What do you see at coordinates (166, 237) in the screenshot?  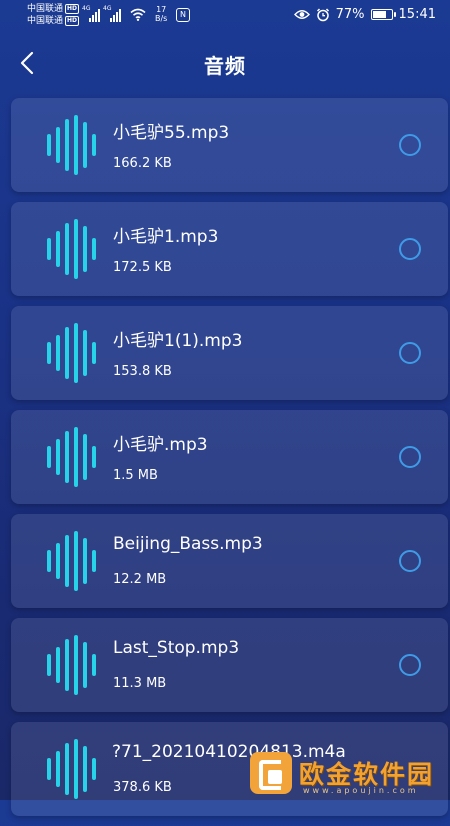 I see `file-name: 小毛驴1.mp3` at bounding box center [166, 237].